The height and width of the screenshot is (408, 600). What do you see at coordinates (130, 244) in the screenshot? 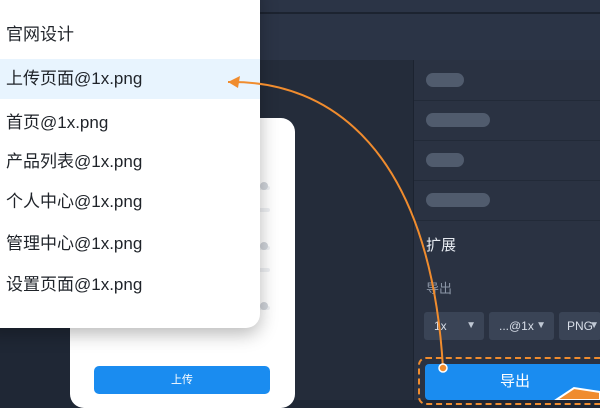
I see `dropdown-item: 管理中心@1x.png` at bounding box center [130, 244].